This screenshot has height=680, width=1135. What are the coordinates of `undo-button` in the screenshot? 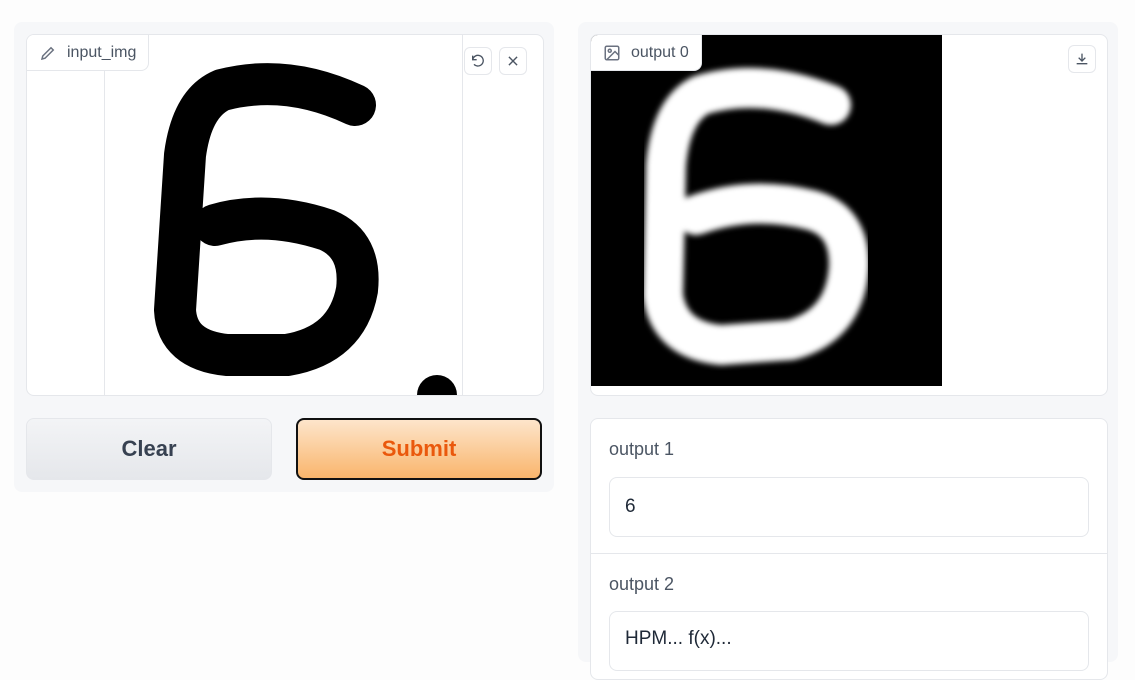 It's located at (478, 61).